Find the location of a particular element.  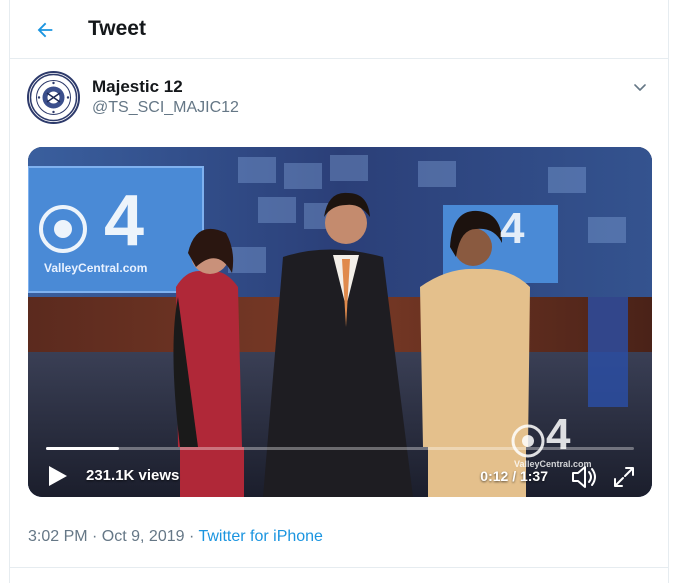

seal-logo-icon is located at coordinates (53, 97).